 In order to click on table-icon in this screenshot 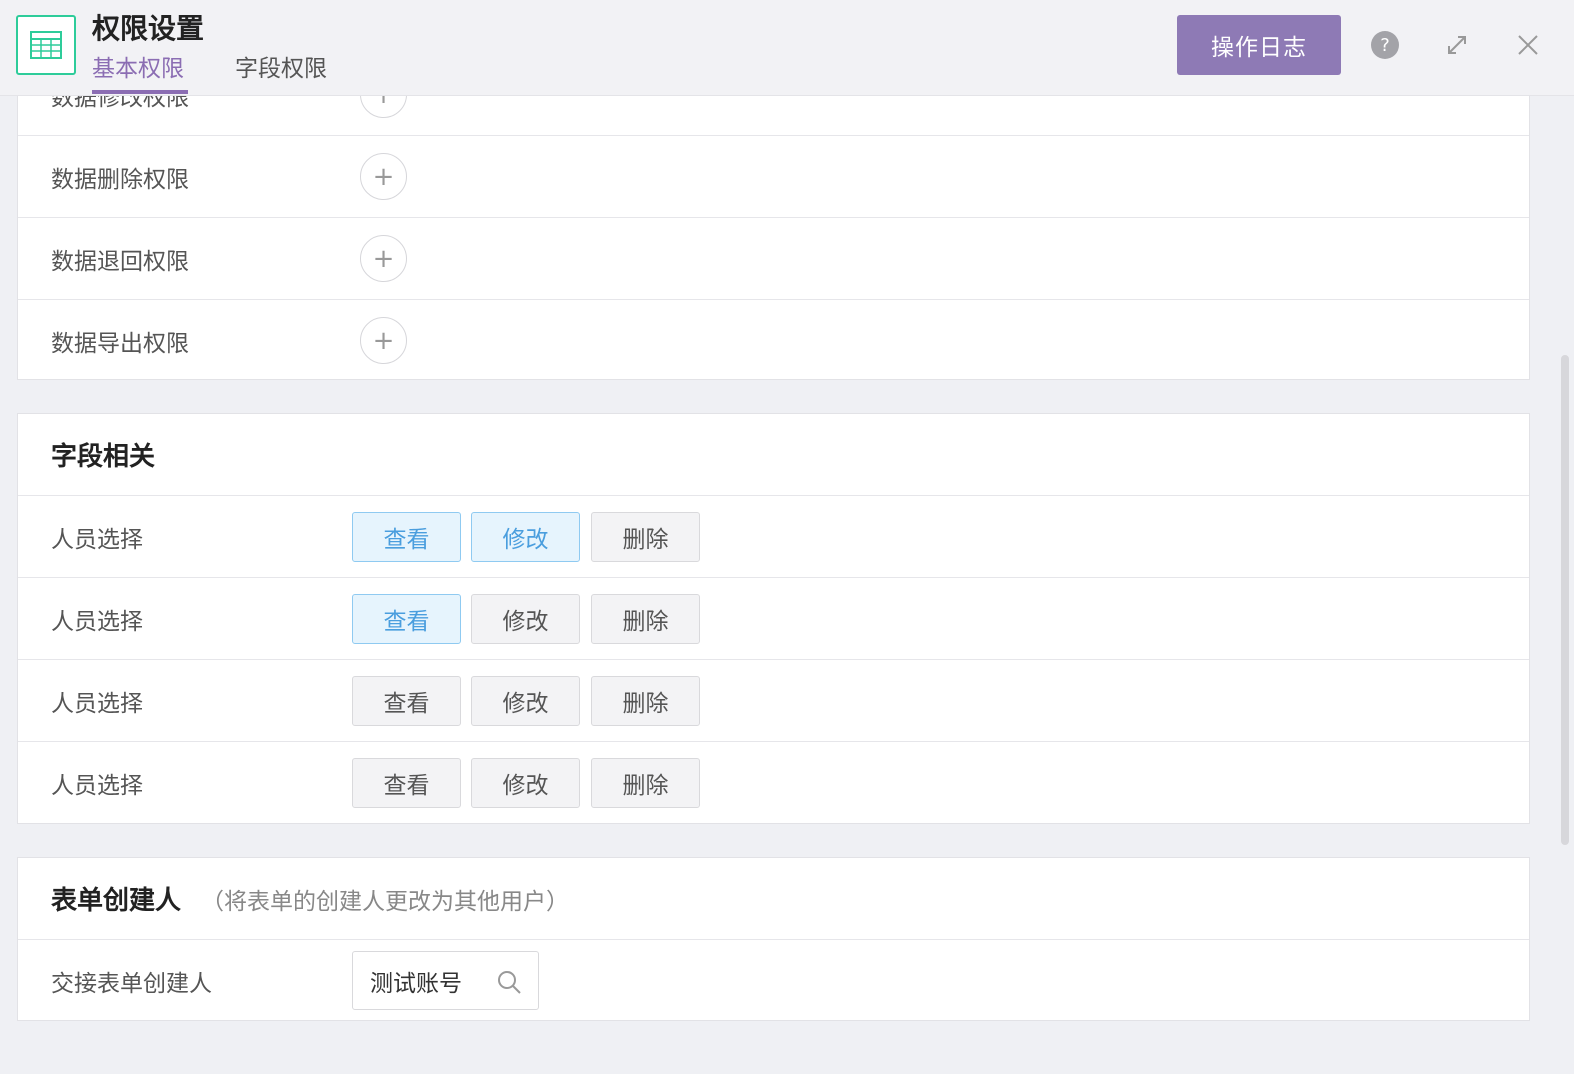, I will do `click(46, 45)`.